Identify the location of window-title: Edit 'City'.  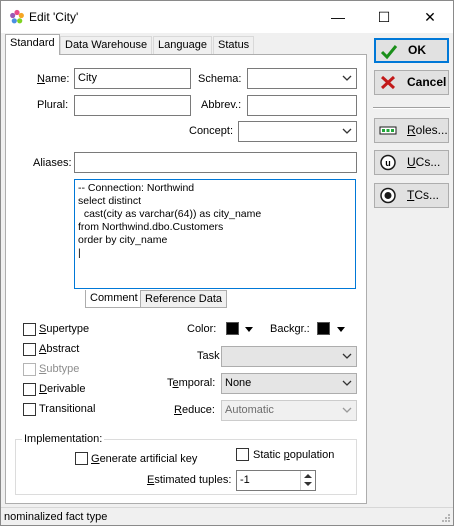
(54, 17).